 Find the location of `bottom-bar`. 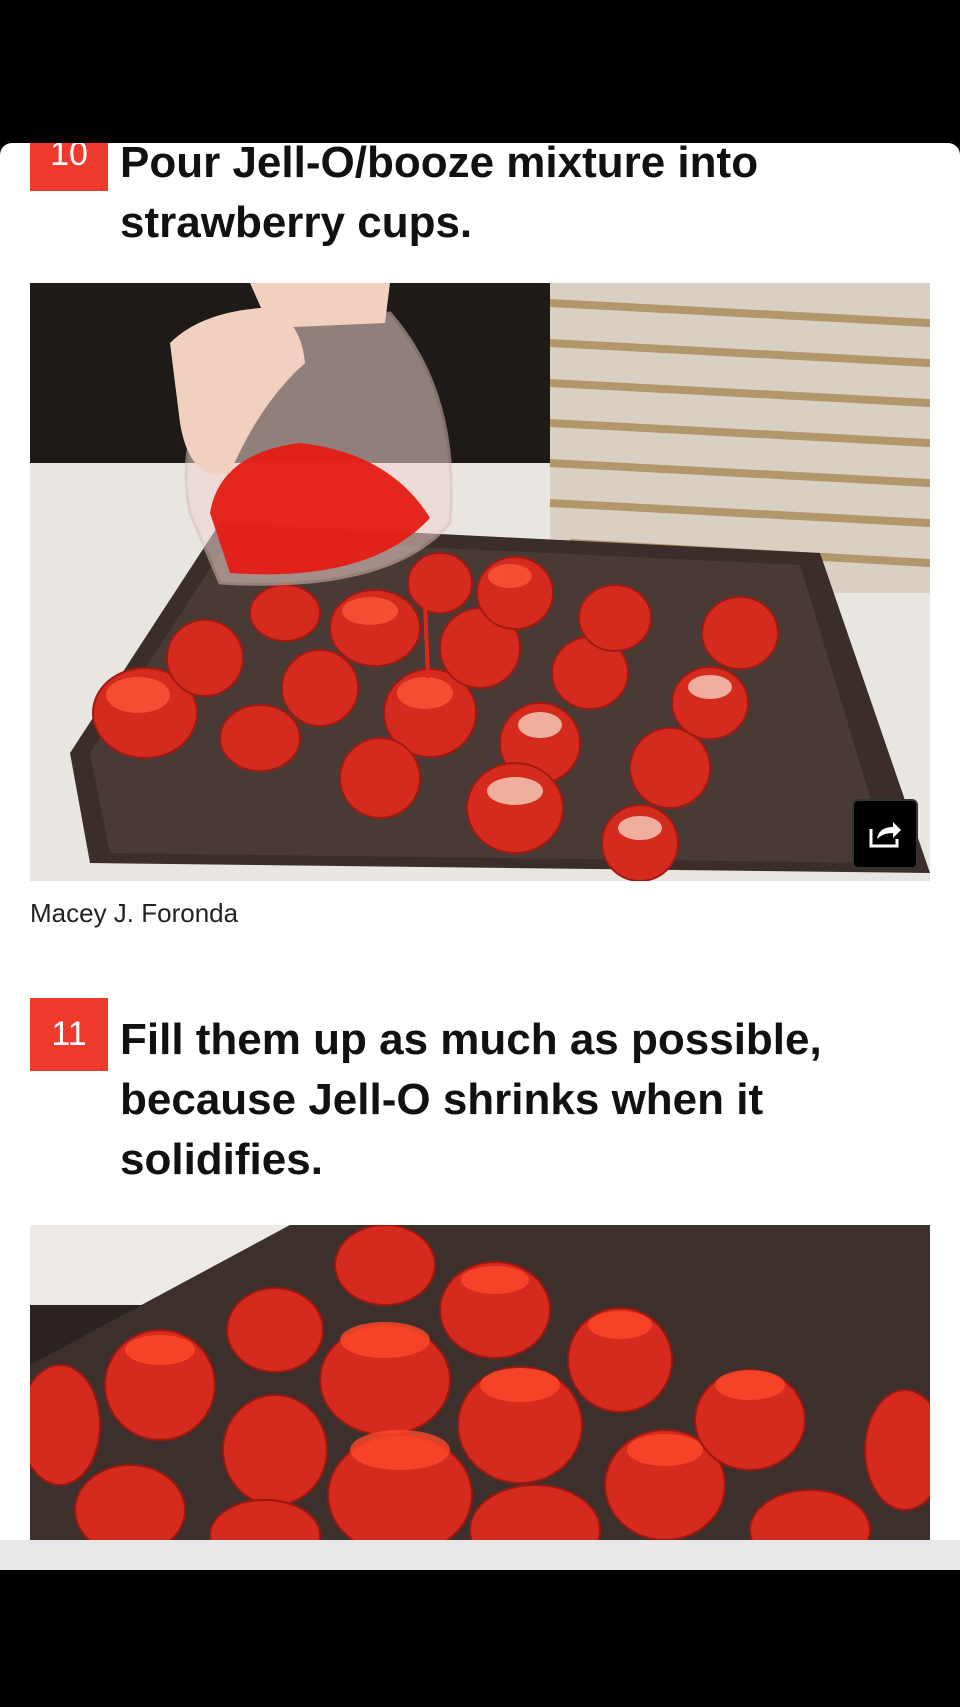

bottom-bar is located at coordinates (480, 1638).